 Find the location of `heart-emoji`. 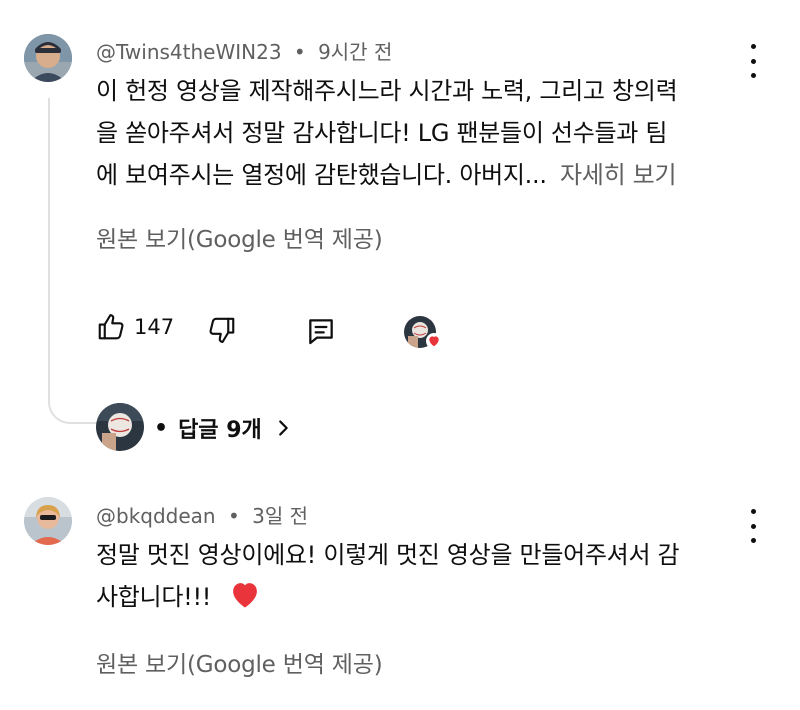

heart-emoji is located at coordinates (245, 601).